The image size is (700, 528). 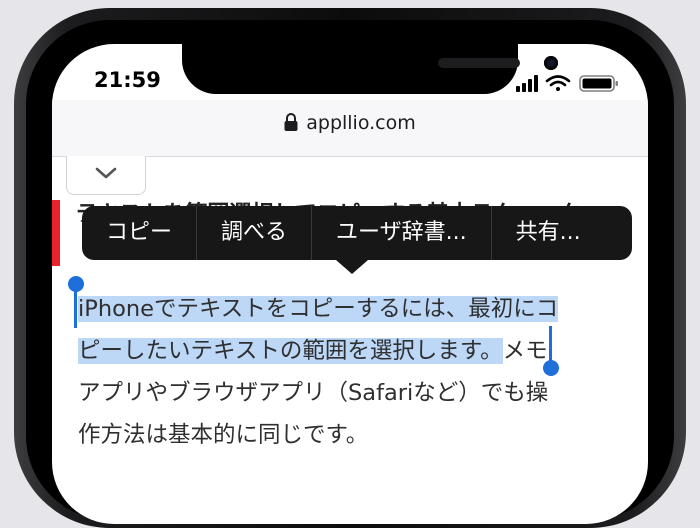 What do you see at coordinates (127, 80) in the screenshot?
I see `status-time: 21:59` at bounding box center [127, 80].